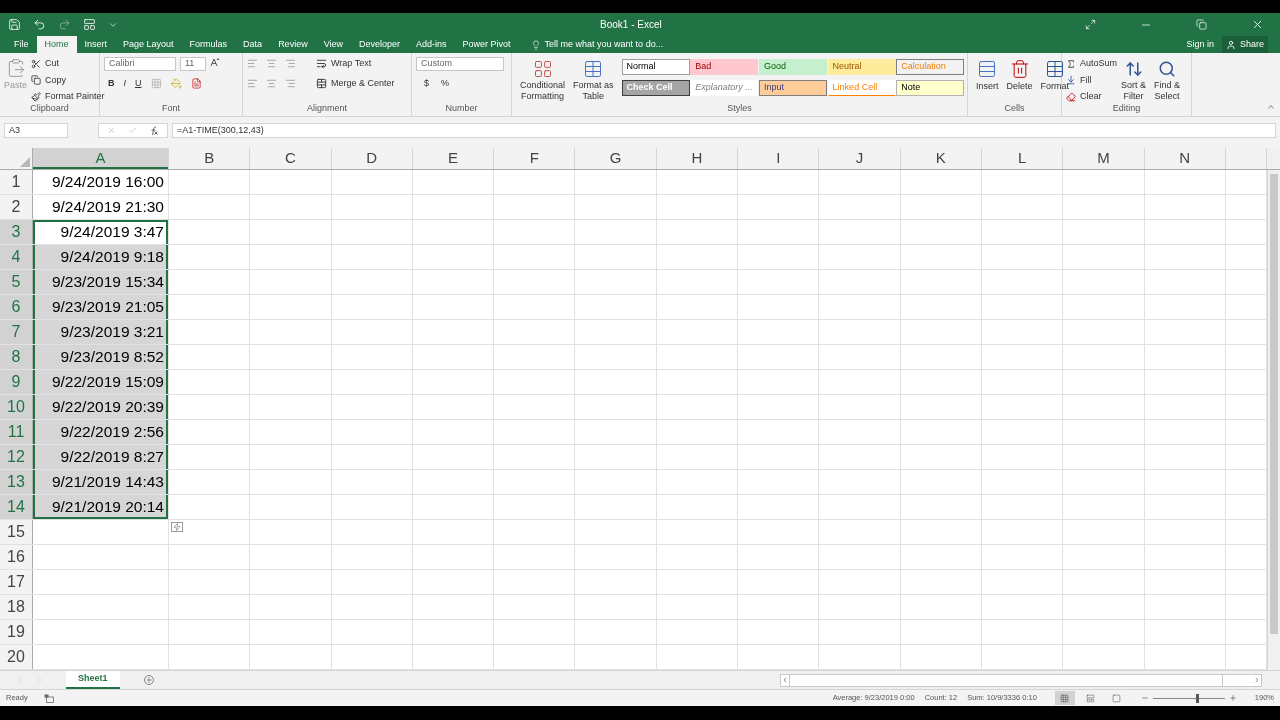 Image resolution: width=1280 pixels, height=720 pixels. What do you see at coordinates (930, 88) in the screenshot?
I see `cell-style: Note` at bounding box center [930, 88].